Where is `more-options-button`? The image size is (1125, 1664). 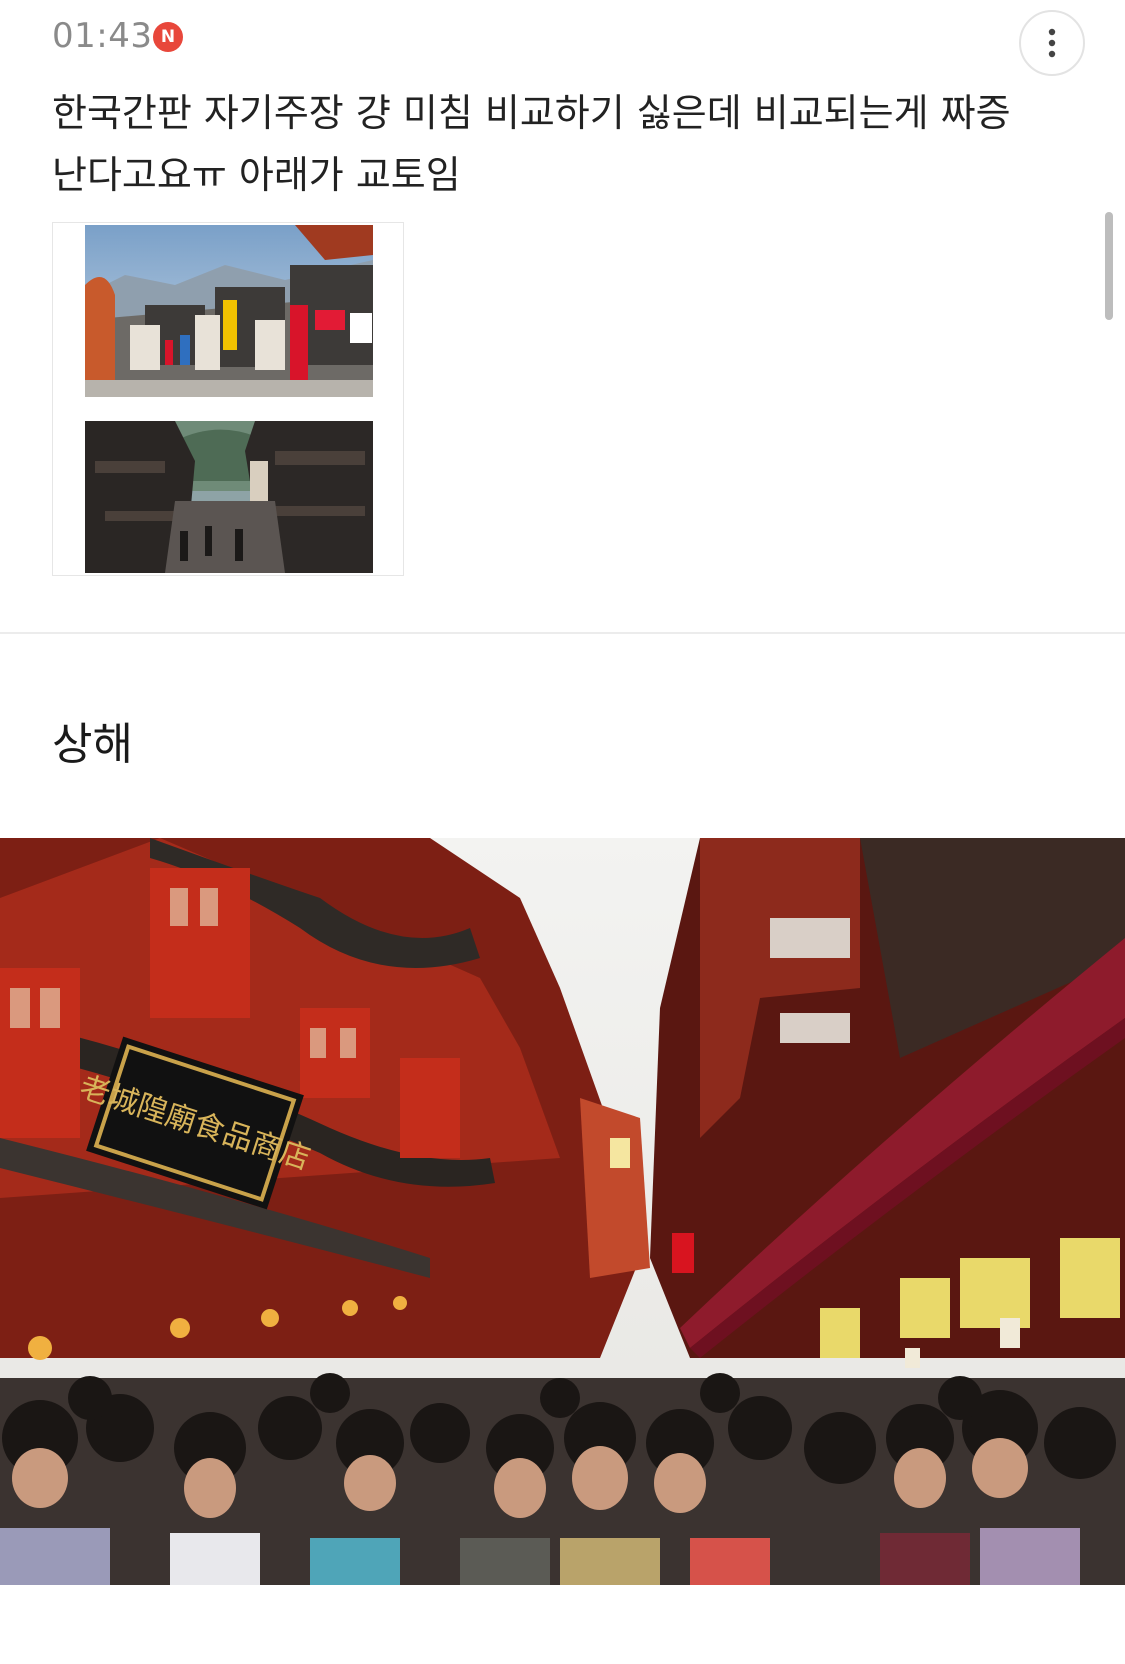
more-options-button is located at coordinates (1052, 43).